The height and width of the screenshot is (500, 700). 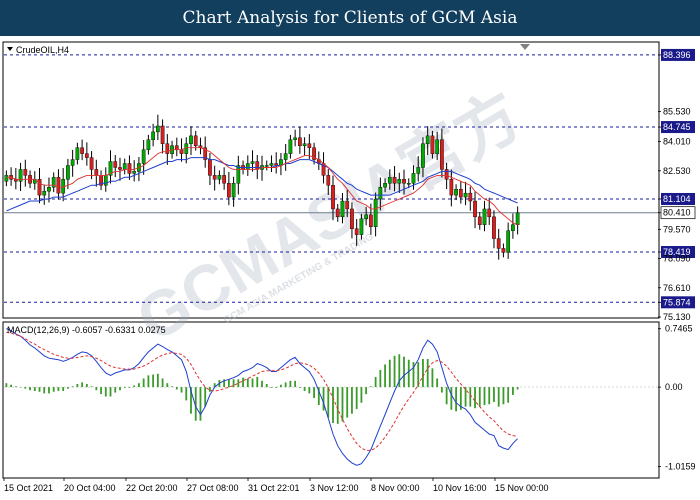 What do you see at coordinates (677, 302) in the screenshot?
I see `price-label: 75.874` at bounding box center [677, 302].